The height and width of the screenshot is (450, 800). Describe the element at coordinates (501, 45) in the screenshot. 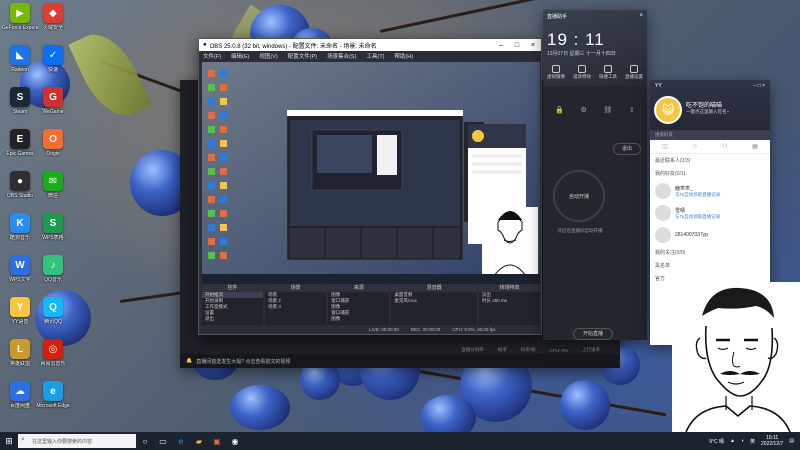

I see `minimize-icon: –` at that location.